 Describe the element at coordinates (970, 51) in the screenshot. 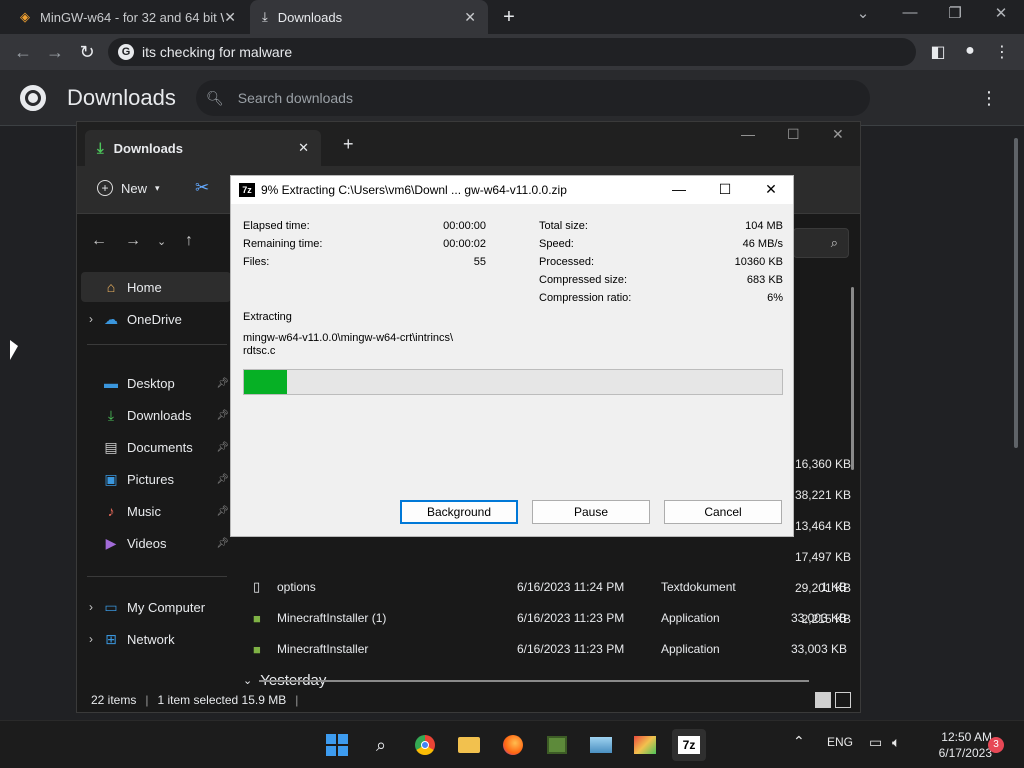

I see `profile-icon: ●` at that location.